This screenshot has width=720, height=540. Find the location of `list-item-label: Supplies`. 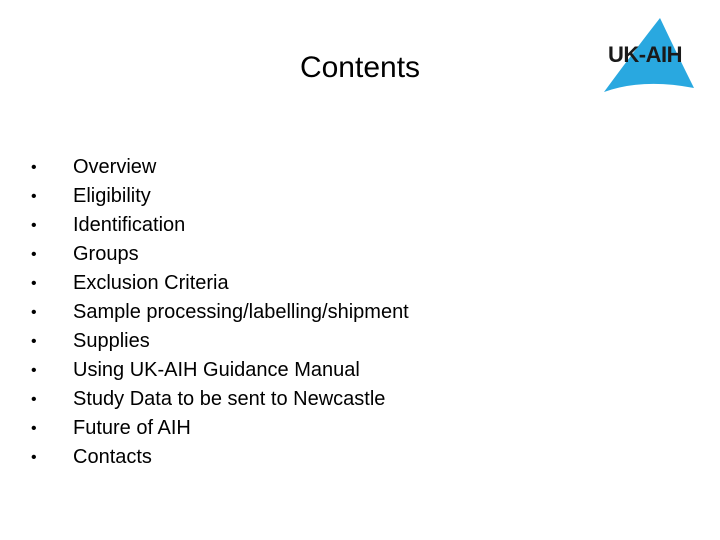

list-item-label: Supplies is located at coordinates (111, 341).